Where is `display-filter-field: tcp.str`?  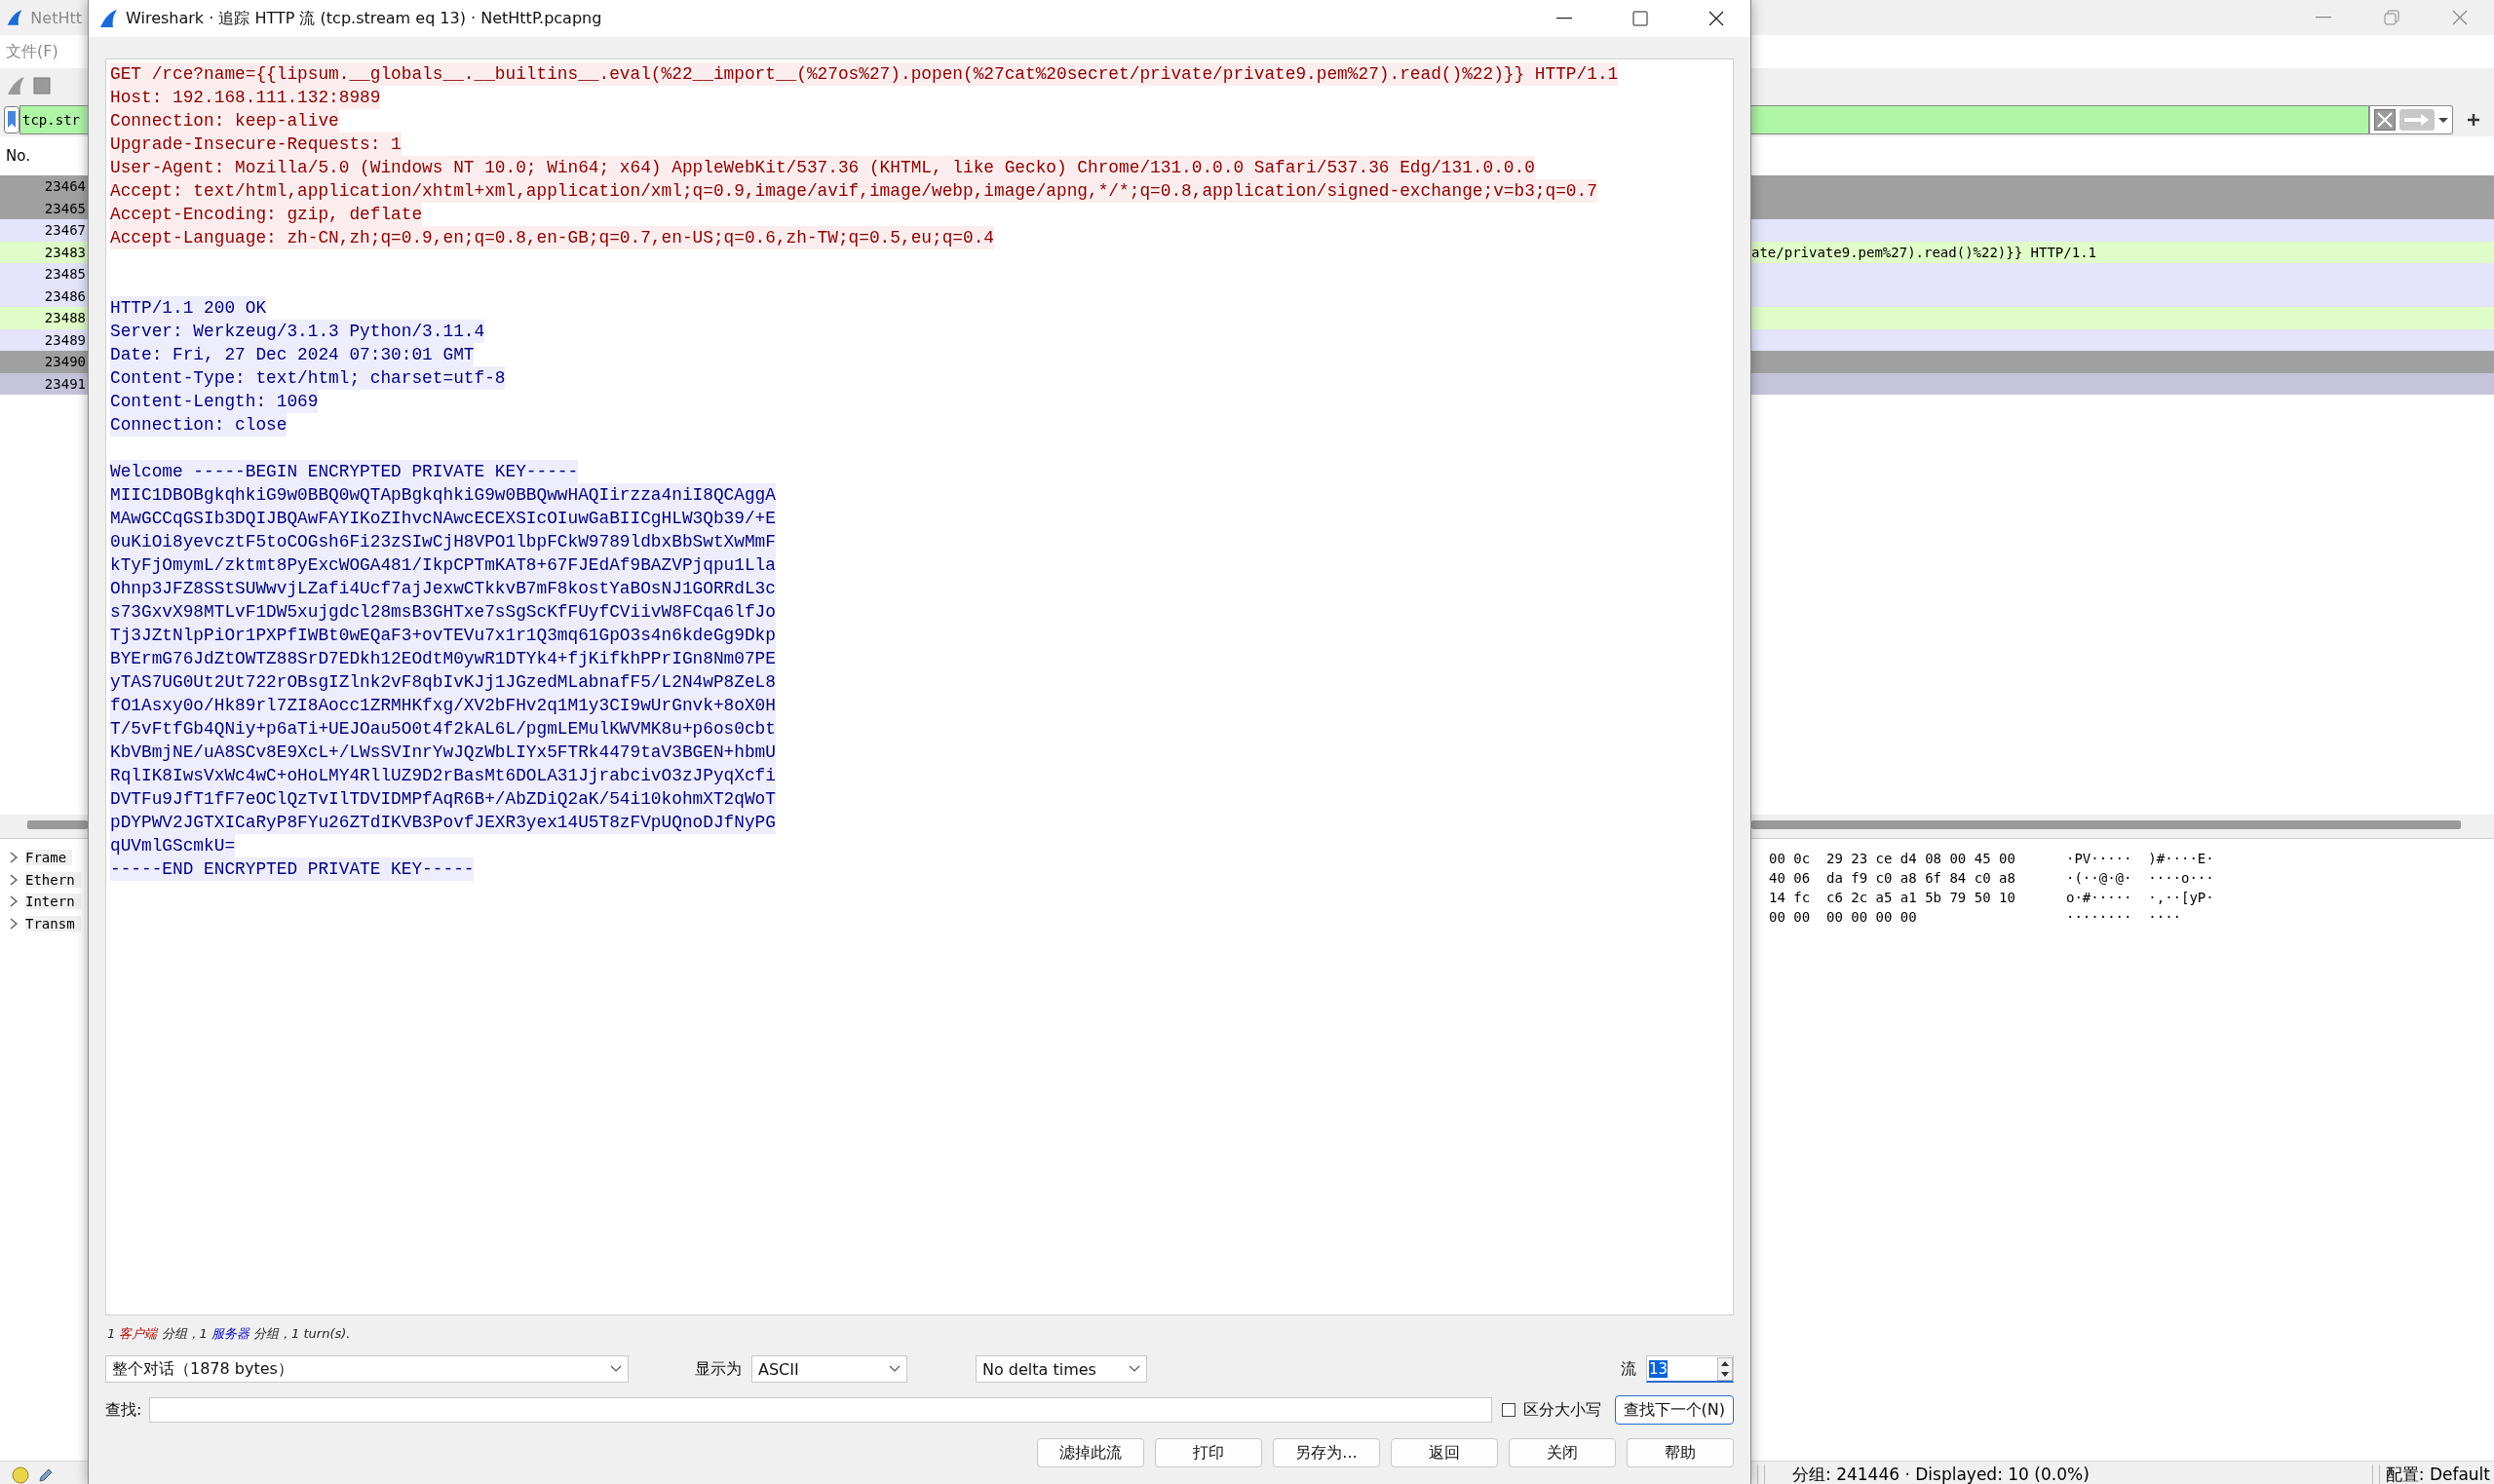
display-filter-field: tcp.str is located at coordinates (53, 119).